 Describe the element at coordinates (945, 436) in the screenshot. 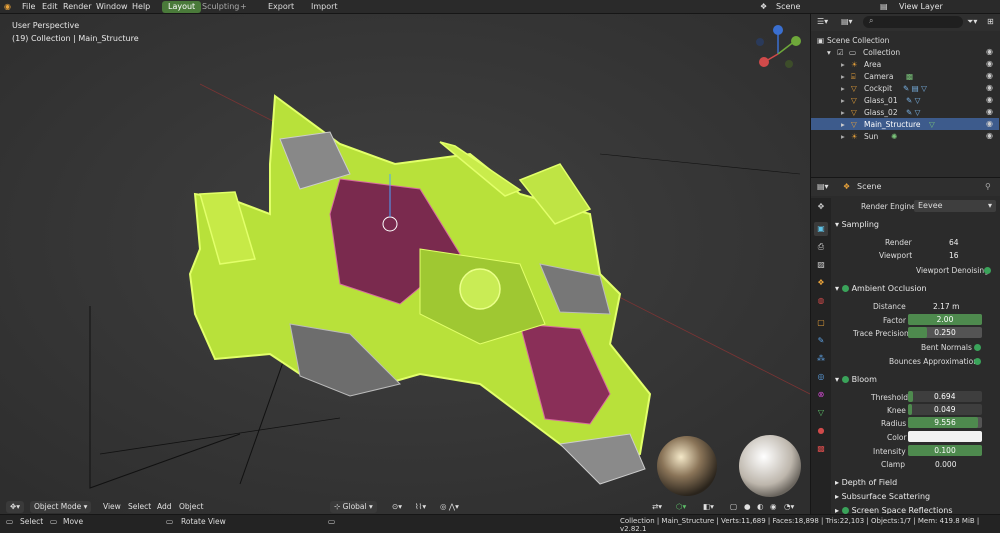

I see `bloom-color-swatch` at that location.